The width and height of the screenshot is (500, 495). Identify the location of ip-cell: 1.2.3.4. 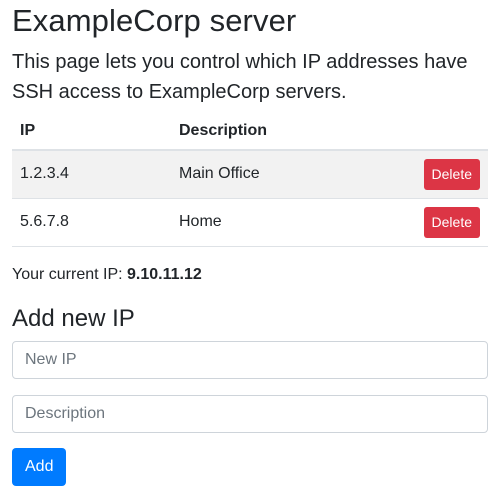
(91, 174).